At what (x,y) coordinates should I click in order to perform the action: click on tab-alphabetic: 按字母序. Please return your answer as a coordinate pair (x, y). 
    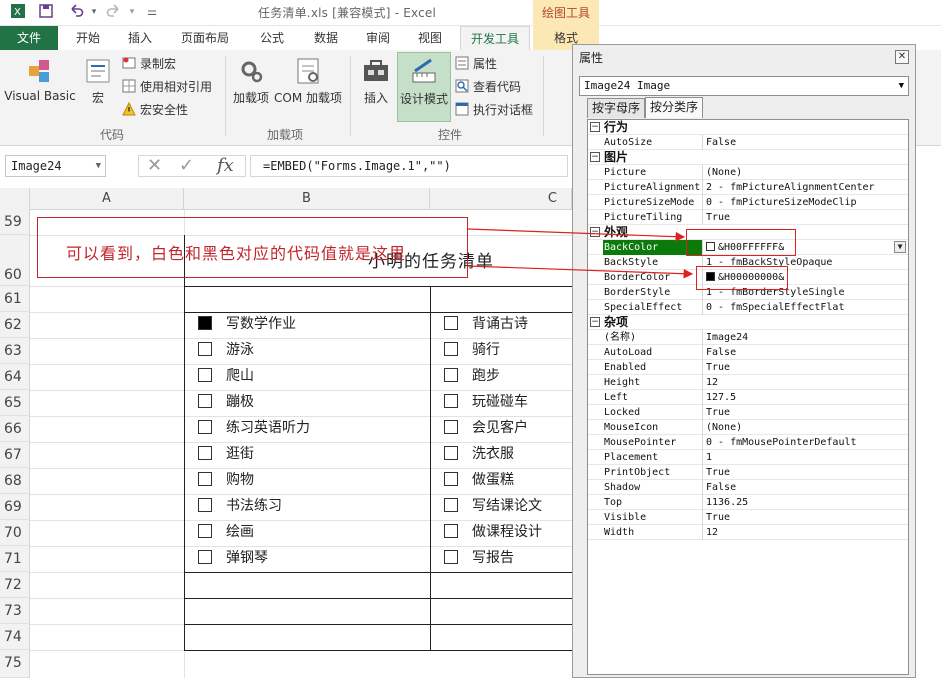
    Looking at the image, I should click on (616, 108).